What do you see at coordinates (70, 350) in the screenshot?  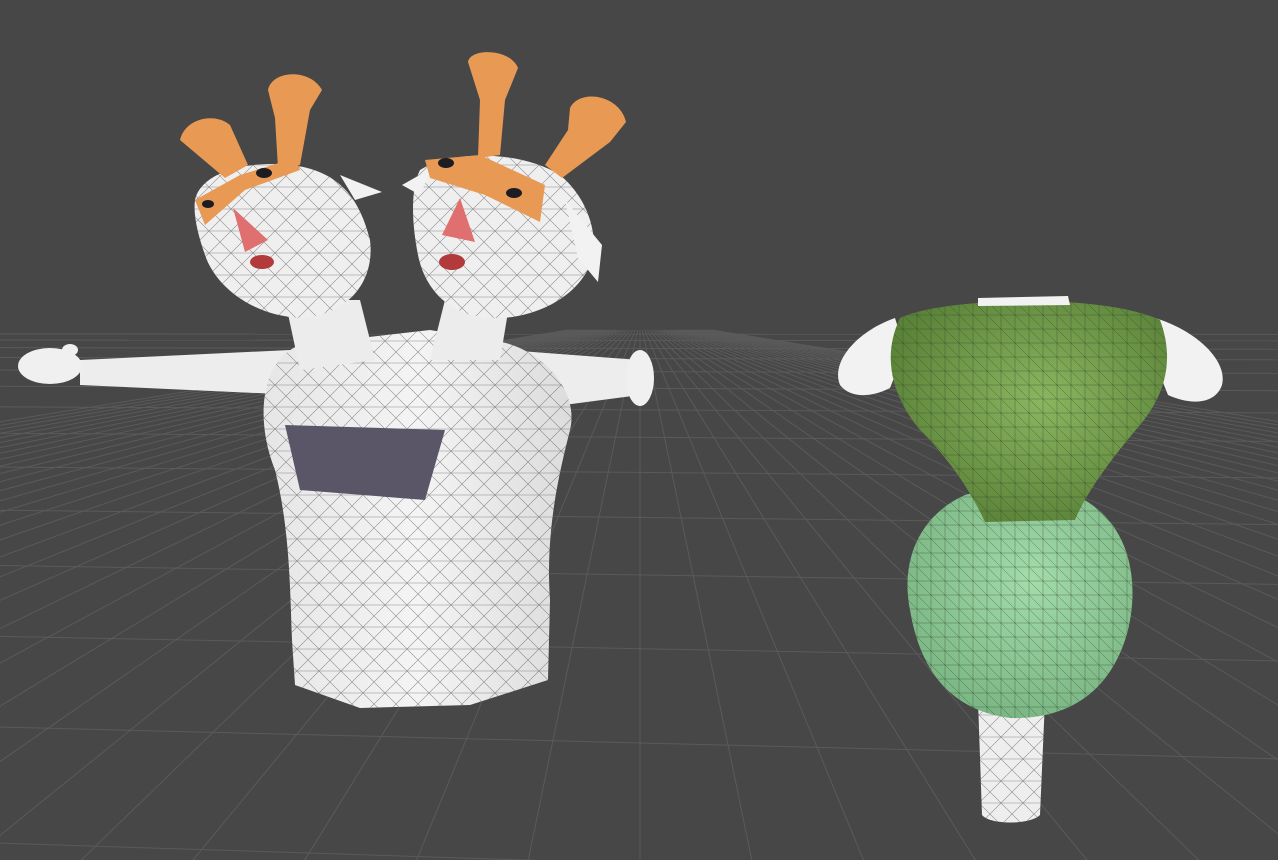 I see `left-thumb` at bounding box center [70, 350].